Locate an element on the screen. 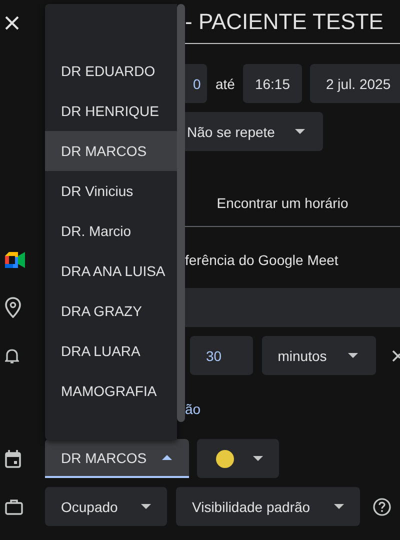 The image size is (400, 540). date-field: 2 jul. 2025 is located at coordinates (355, 83).